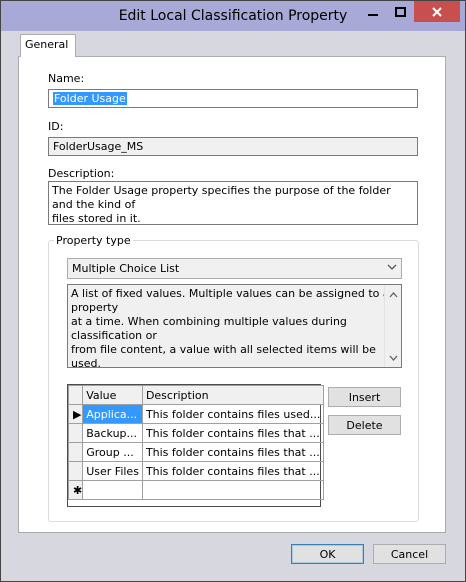  What do you see at coordinates (327, 554) in the screenshot?
I see `ok-button: OK` at bounding box center [327, 554].